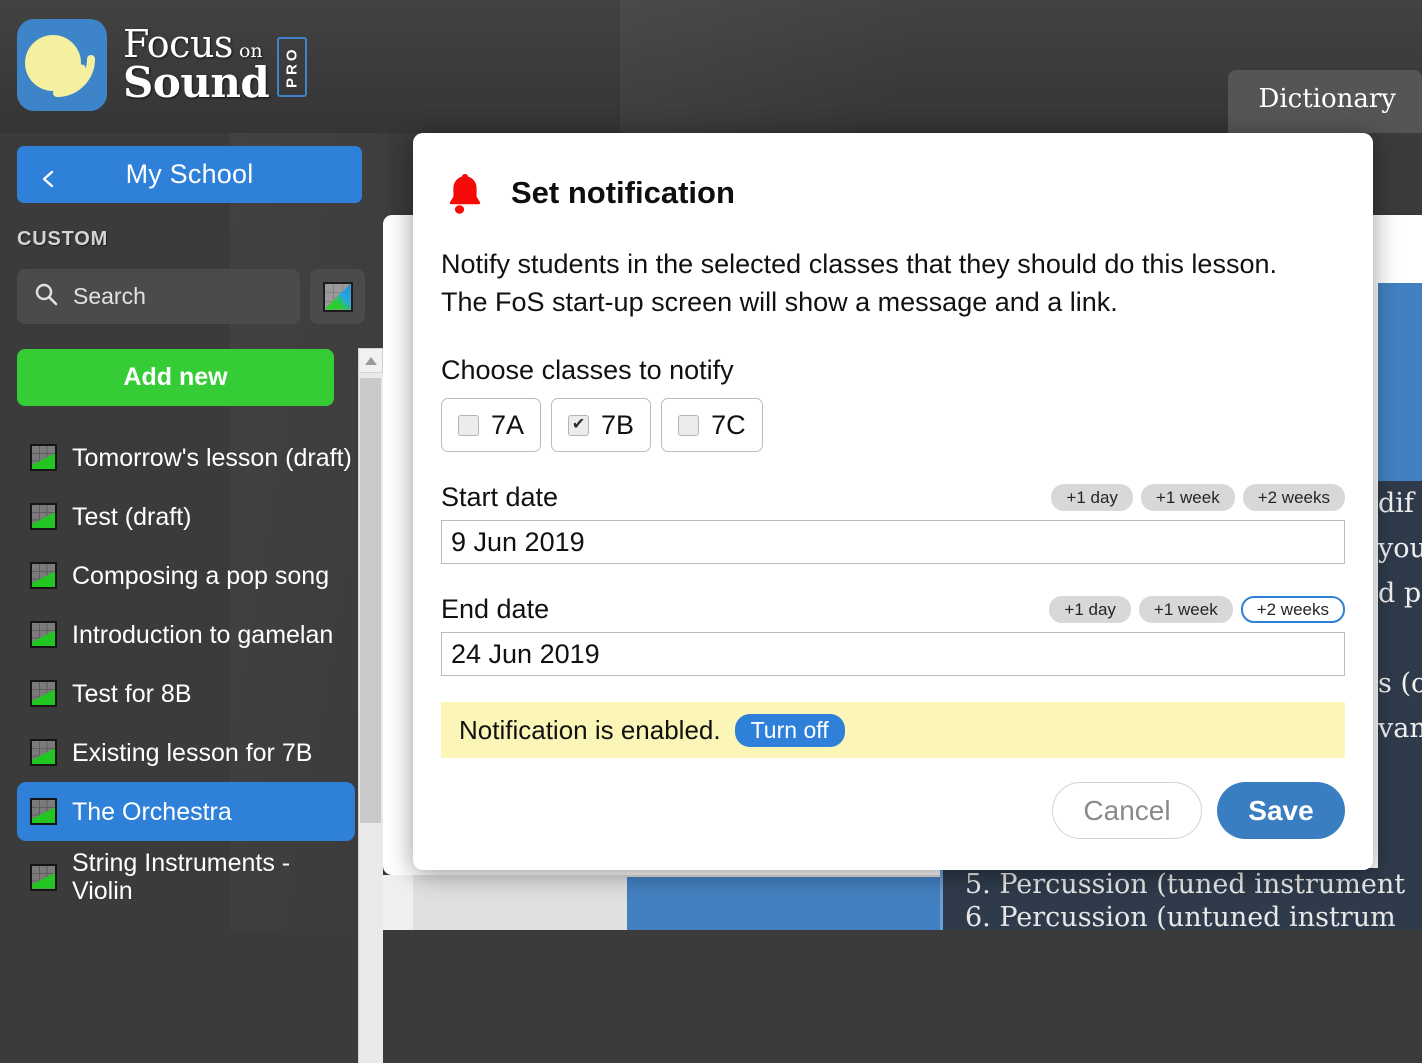 This screenshot has width=1422, height=1063. What do you see at coordinates (830, 66) in the screenshot?
I see `top-bar-sheen` at bounding box center [830, 66].